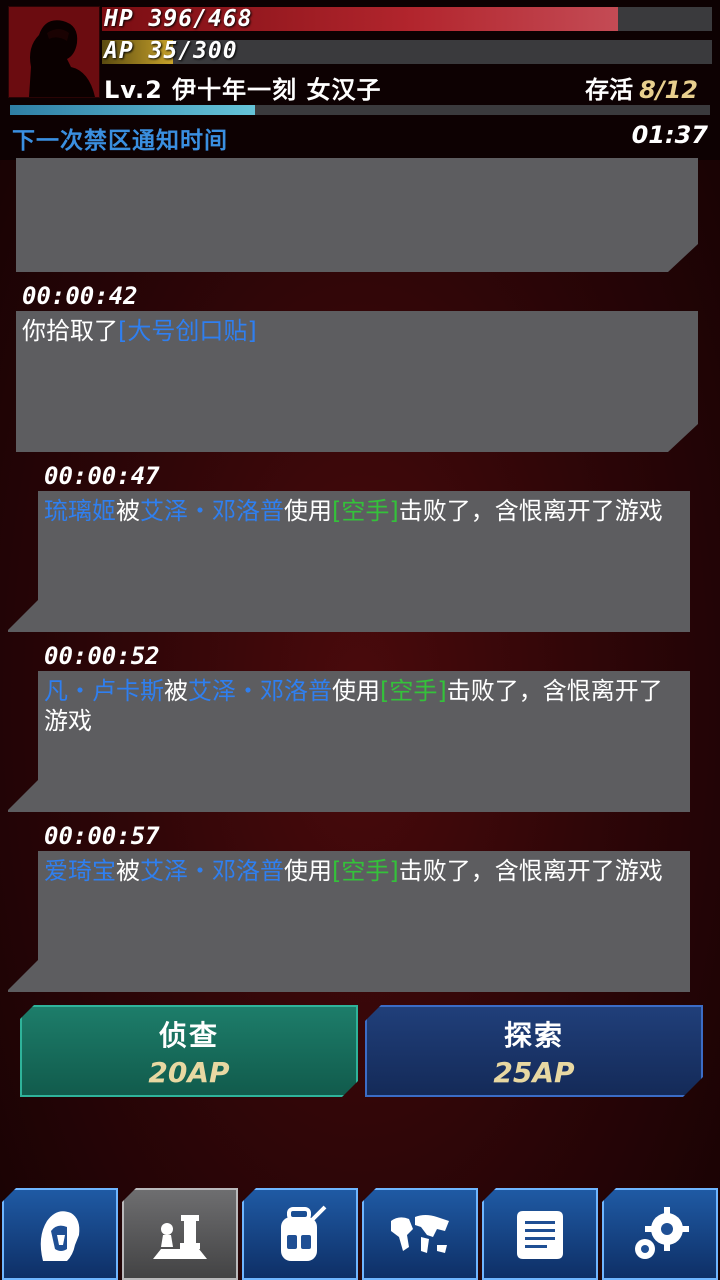 The height and width of the screenshot is (1280, 720). What do you see at coordinates (120, 141) in the screenshot?
I see `zone-notice-label: 下一次禁区通知时间` at bounding box center [120, 141].